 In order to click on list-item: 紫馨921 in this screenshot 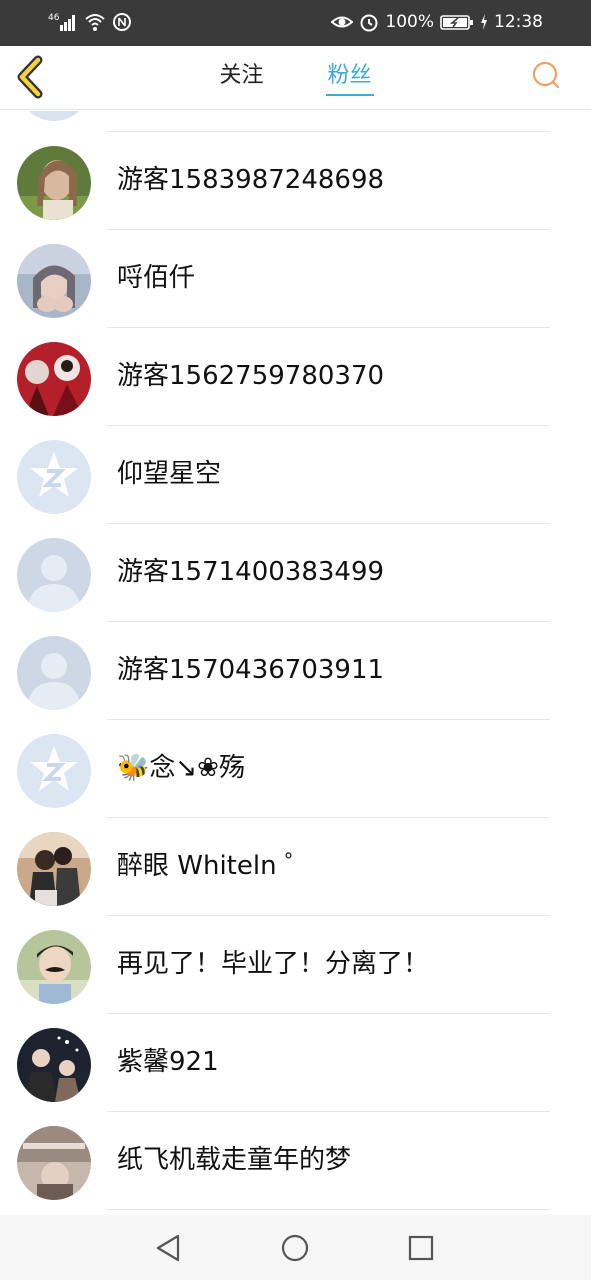, I will do `click(295, 1063)`.